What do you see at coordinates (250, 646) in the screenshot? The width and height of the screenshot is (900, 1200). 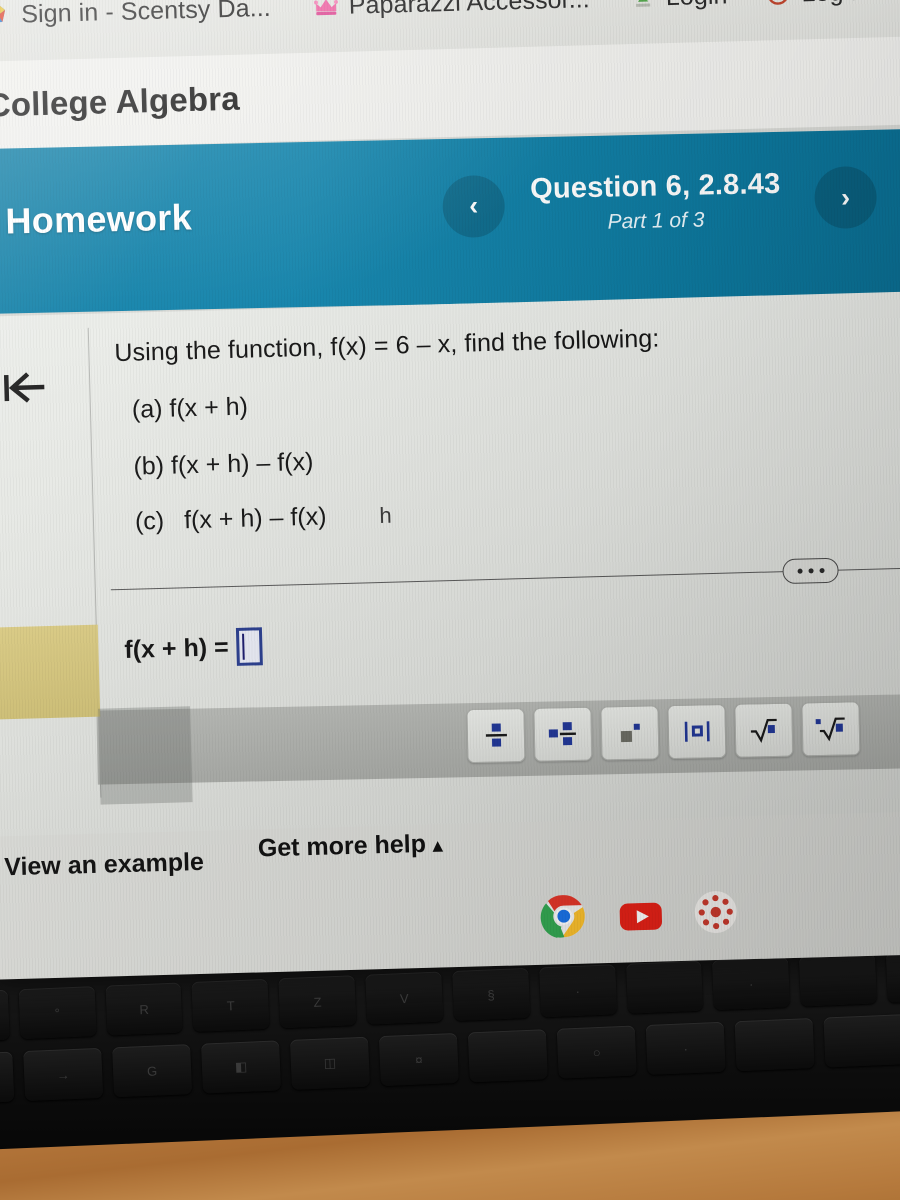 I see `answer-input` at bounding box center [250, 646].